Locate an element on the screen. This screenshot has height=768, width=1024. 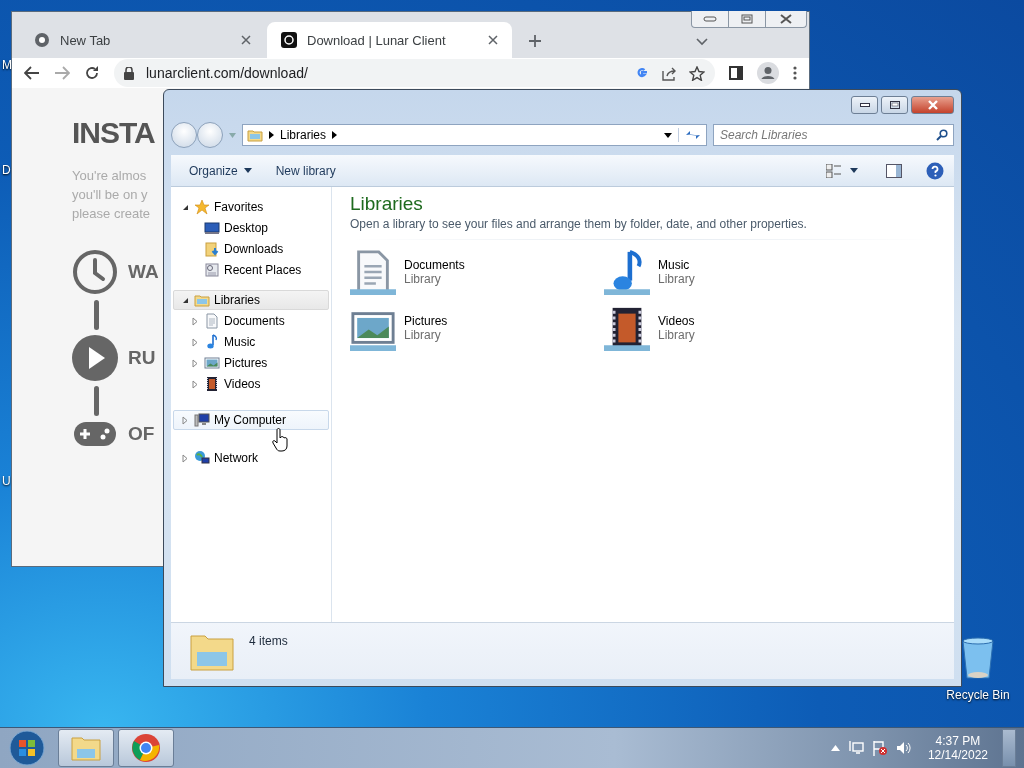
forward-button is located at coordinates (210, 135).